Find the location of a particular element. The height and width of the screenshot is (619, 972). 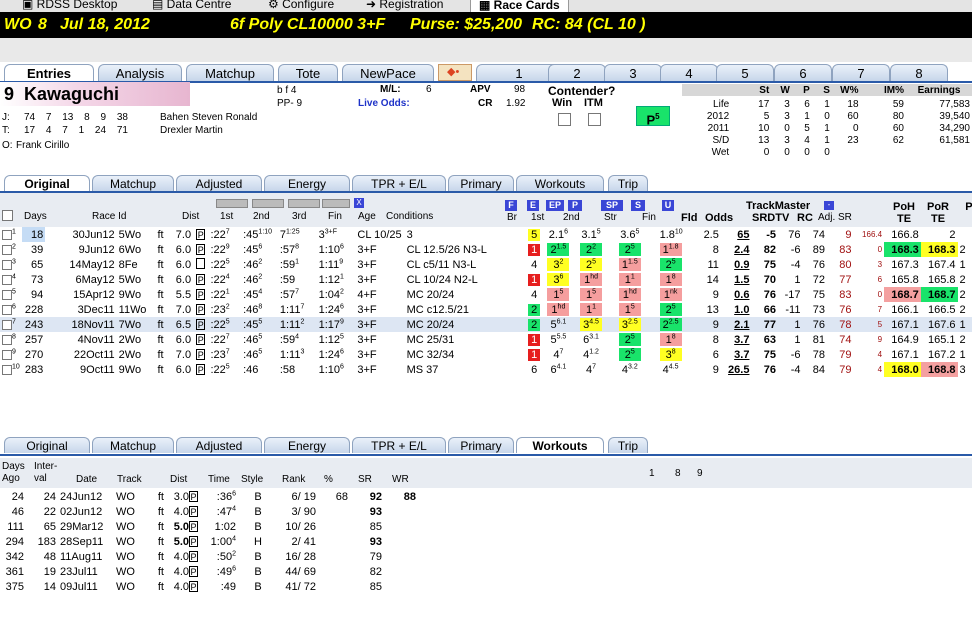

pace-filter-p-button: P is located at coordinates (575, 205).